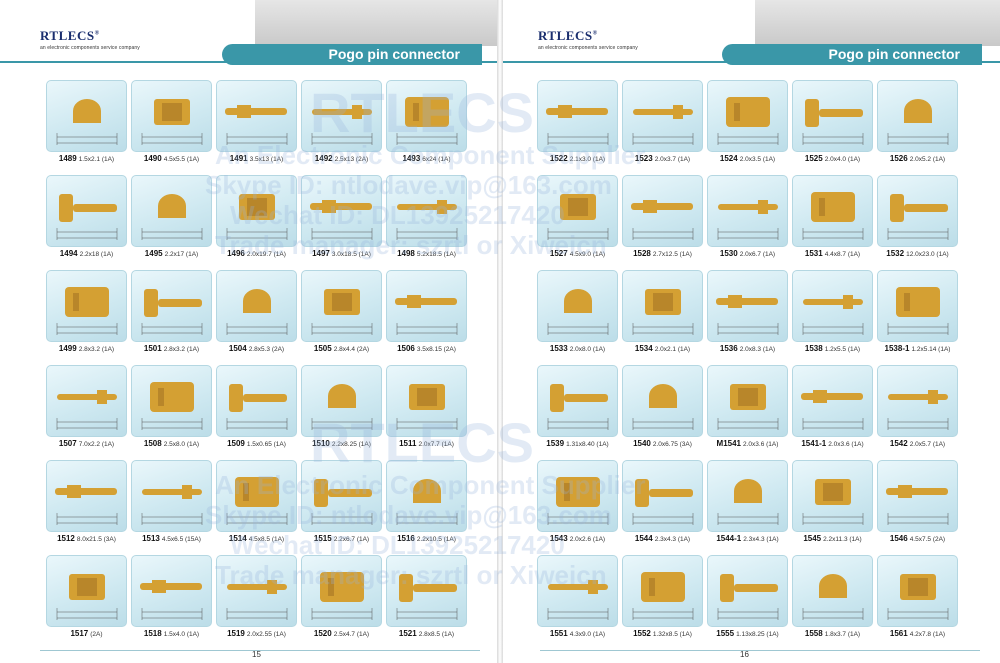 This screenshot has height=663, width=1000. I want to click on product-caption: 1491 3.5x13 (1A), so click(256, 158).